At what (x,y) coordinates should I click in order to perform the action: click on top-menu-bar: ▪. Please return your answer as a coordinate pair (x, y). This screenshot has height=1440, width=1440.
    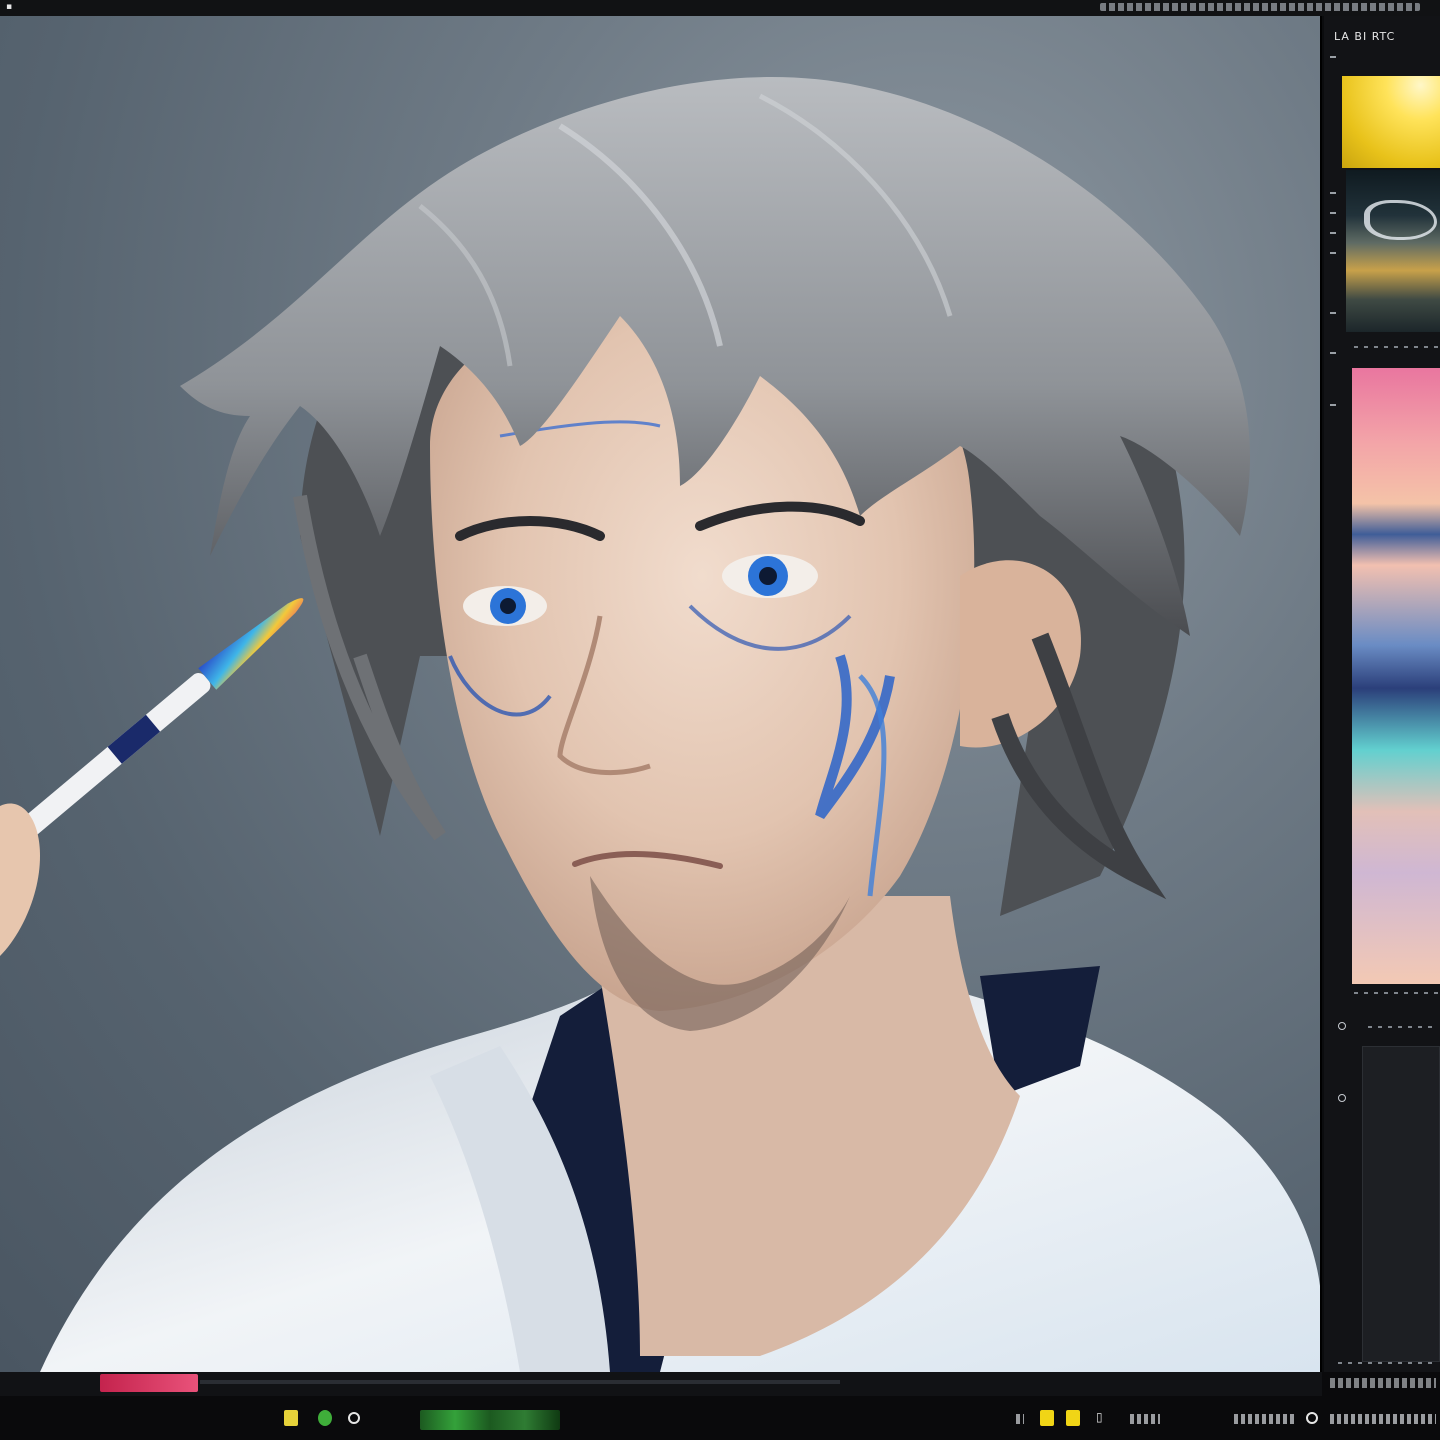
    Looking at the image, I should click on (720, 8).